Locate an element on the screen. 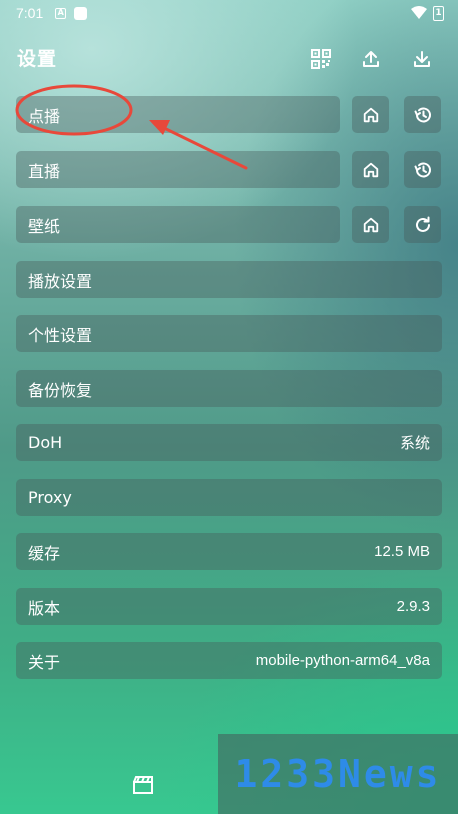  live-row: 直播 is located at coordinates (178, 169).